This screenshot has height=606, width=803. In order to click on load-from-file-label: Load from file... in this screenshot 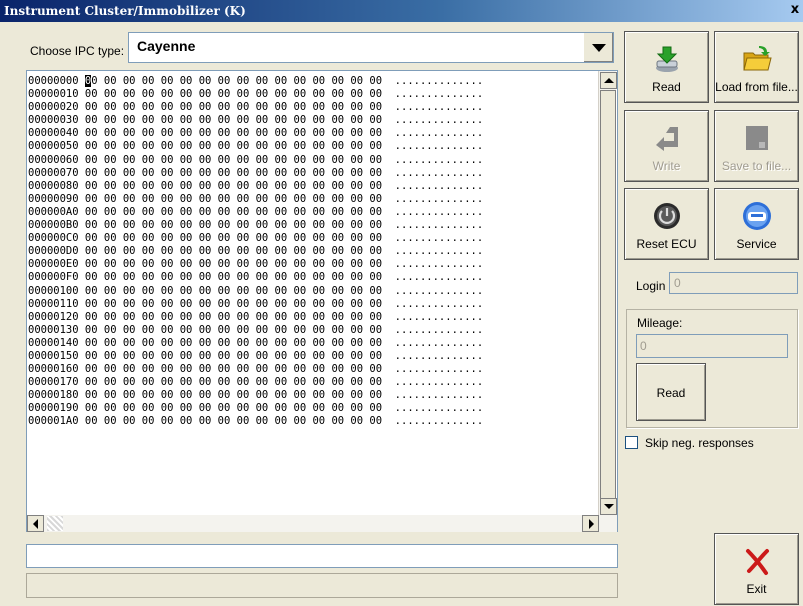, I will do `click(756, 87)`.